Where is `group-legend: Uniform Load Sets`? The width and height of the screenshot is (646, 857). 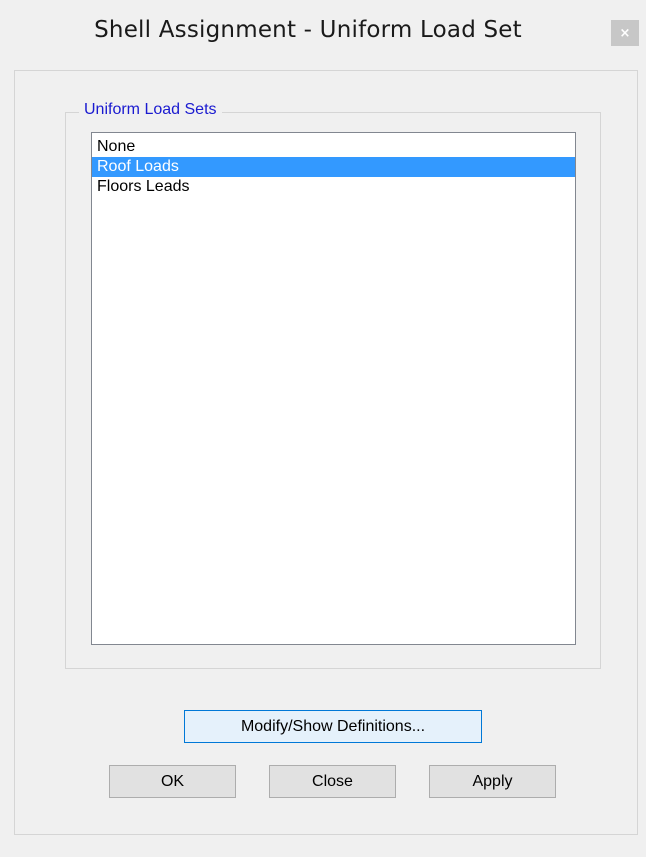
group-legend: Uniform Load Sets is located at coordinates (150, 110).